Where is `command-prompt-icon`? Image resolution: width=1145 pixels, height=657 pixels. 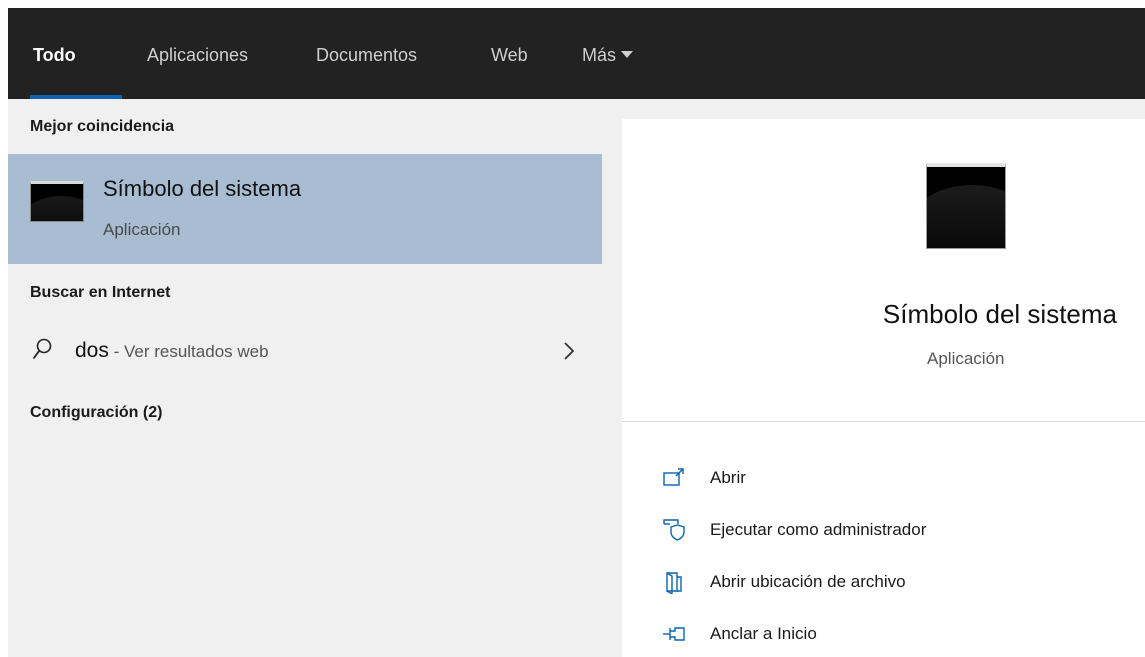 command-prompt-icon is located at coordinates (57, 201).